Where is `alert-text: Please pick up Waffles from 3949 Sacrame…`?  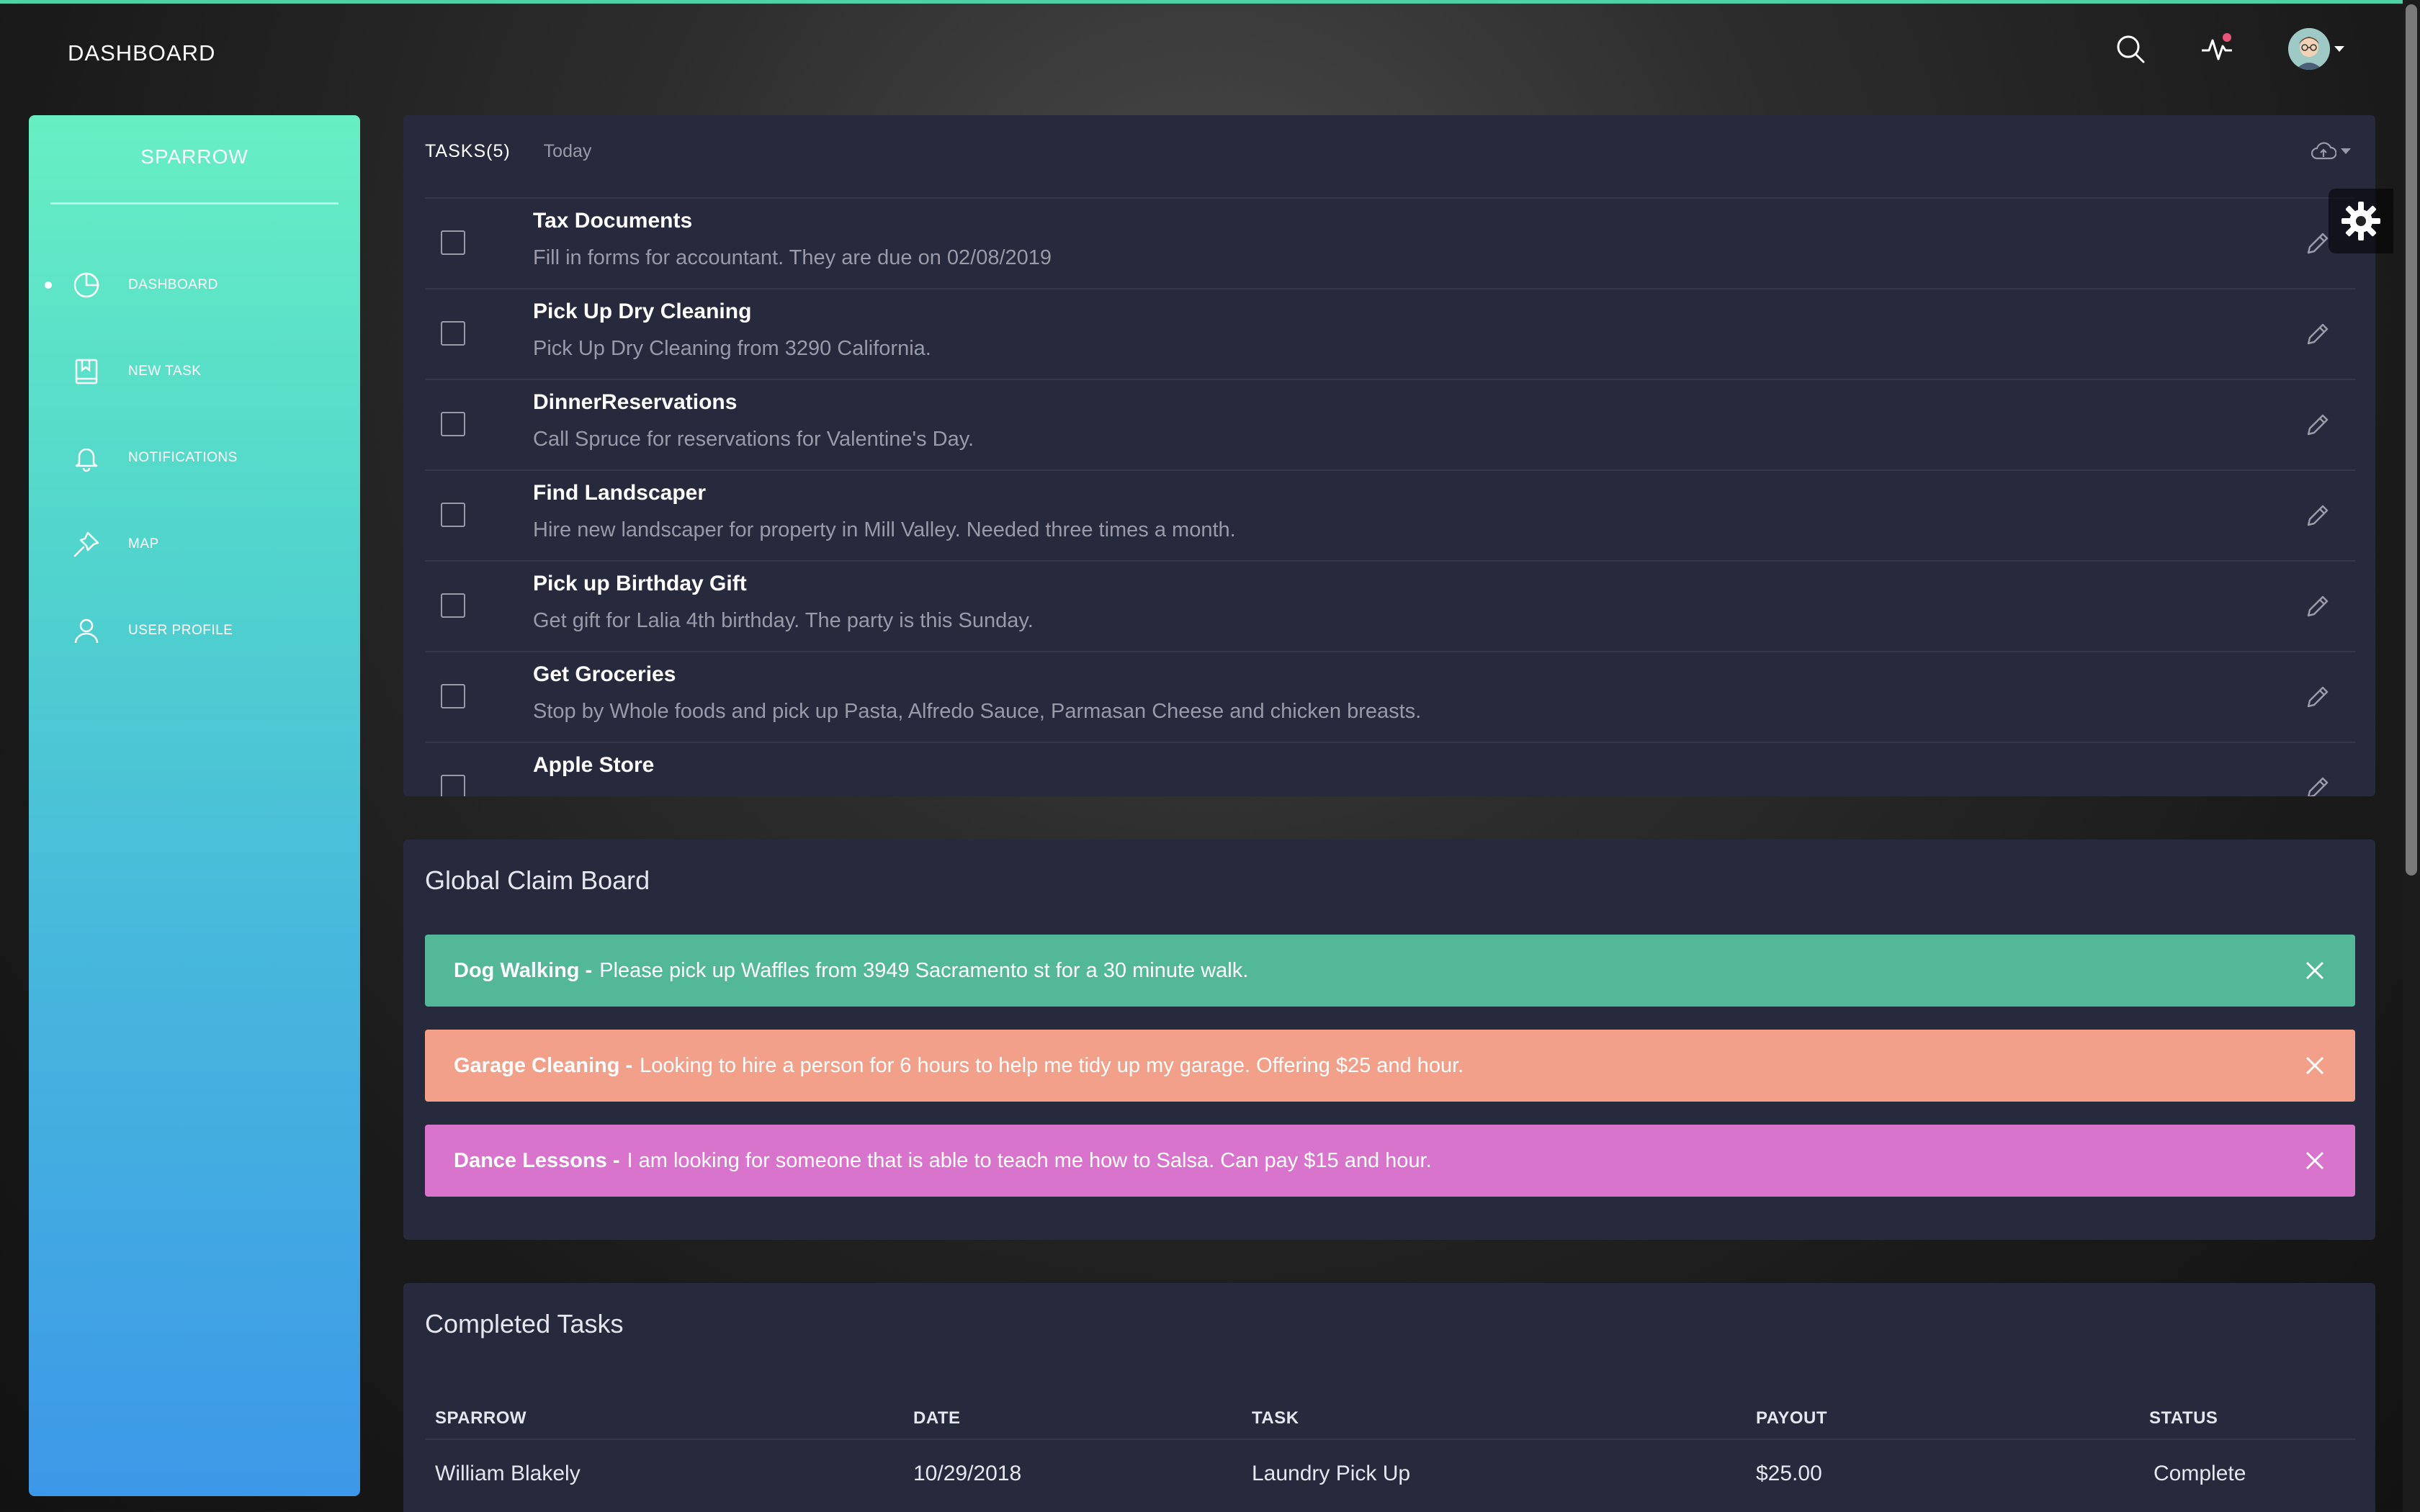 alert-text: Please pick up Waffles from 3949 Sacrame… is located at coordinates (924, 970).